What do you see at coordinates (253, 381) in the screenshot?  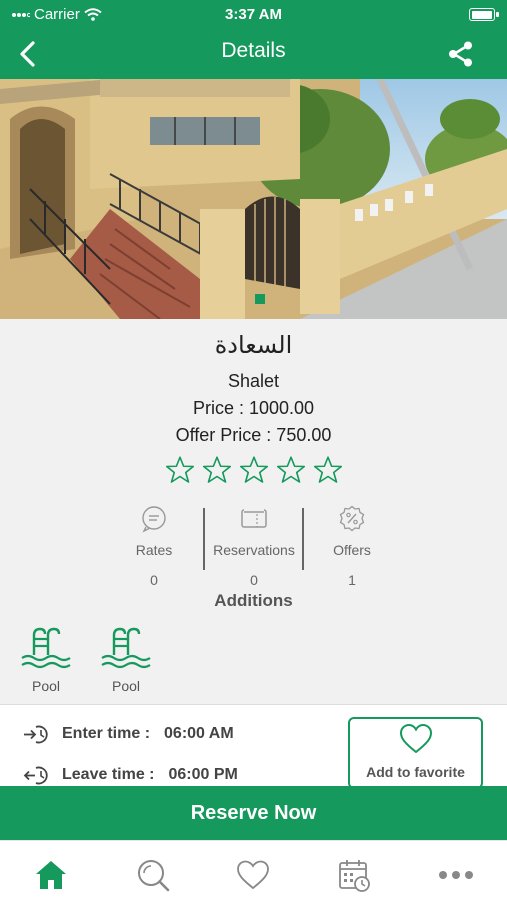 I see `property-type: Shalet` at bounding box center [253, 381].